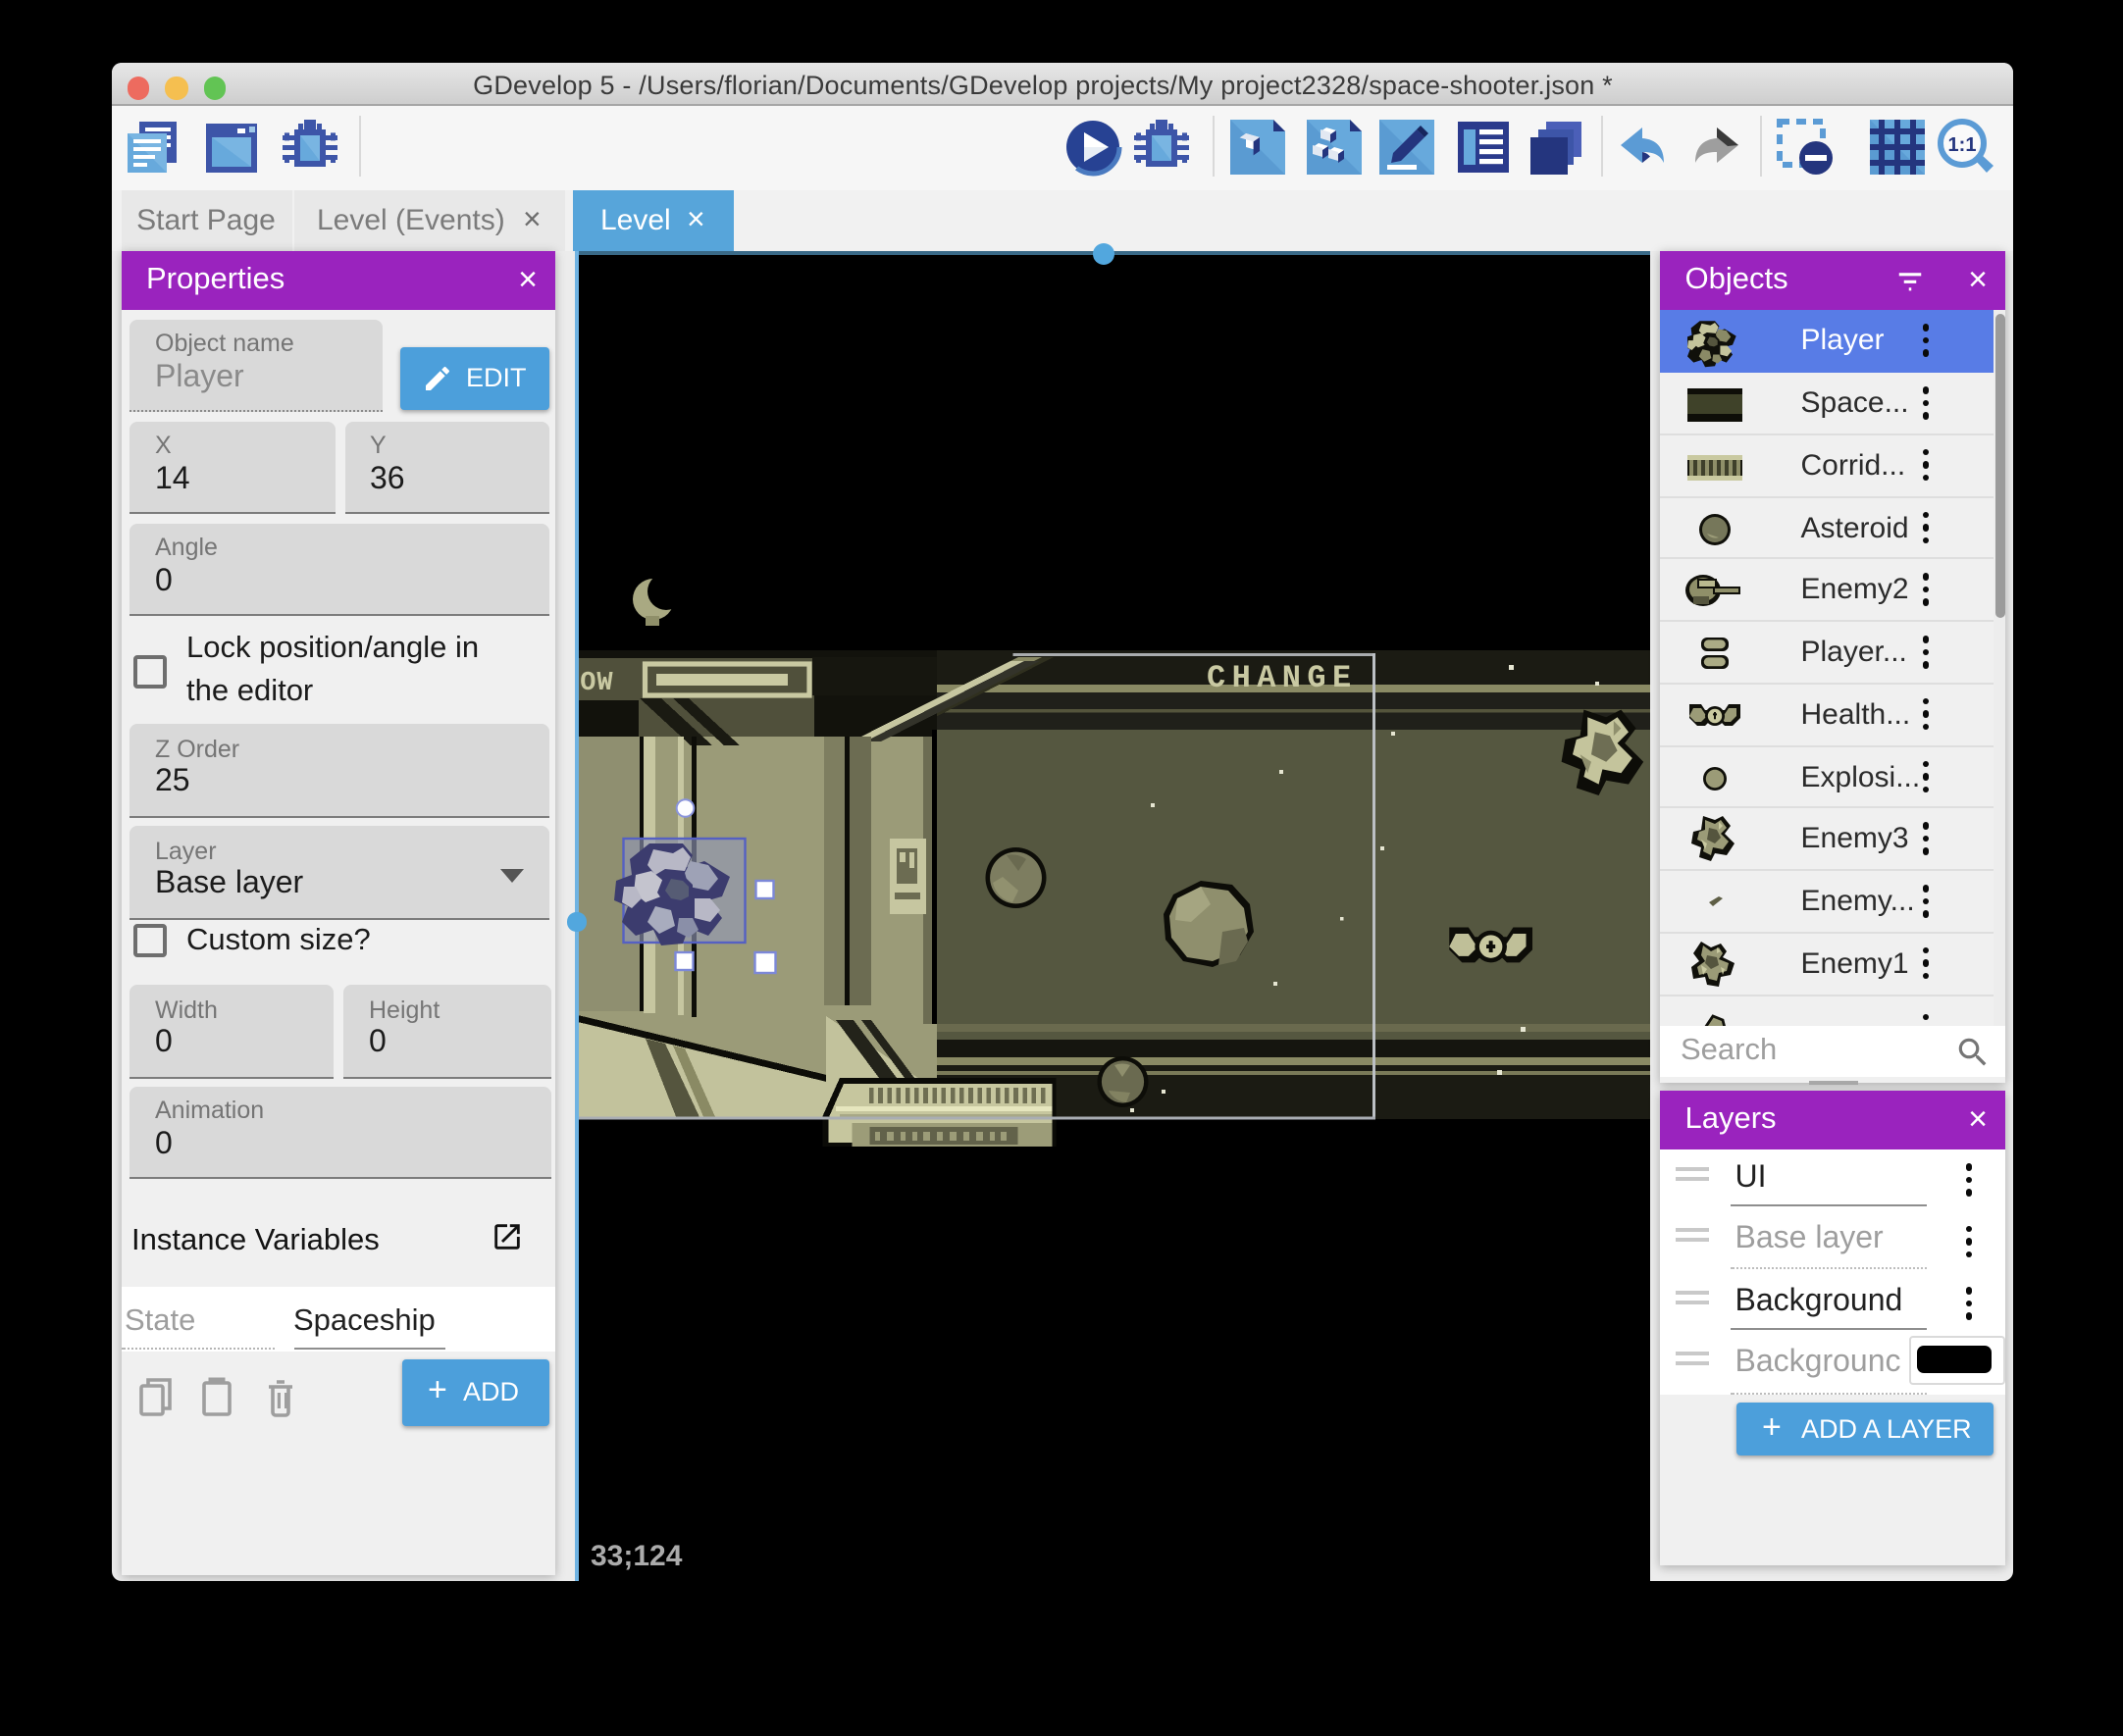 The width and height of the screenshot is (2123, 1736). What do you see at coordinates (637, 1556) in the screenshot?
I see `svg-text: 33;124` at bounding box center [637, 1556].